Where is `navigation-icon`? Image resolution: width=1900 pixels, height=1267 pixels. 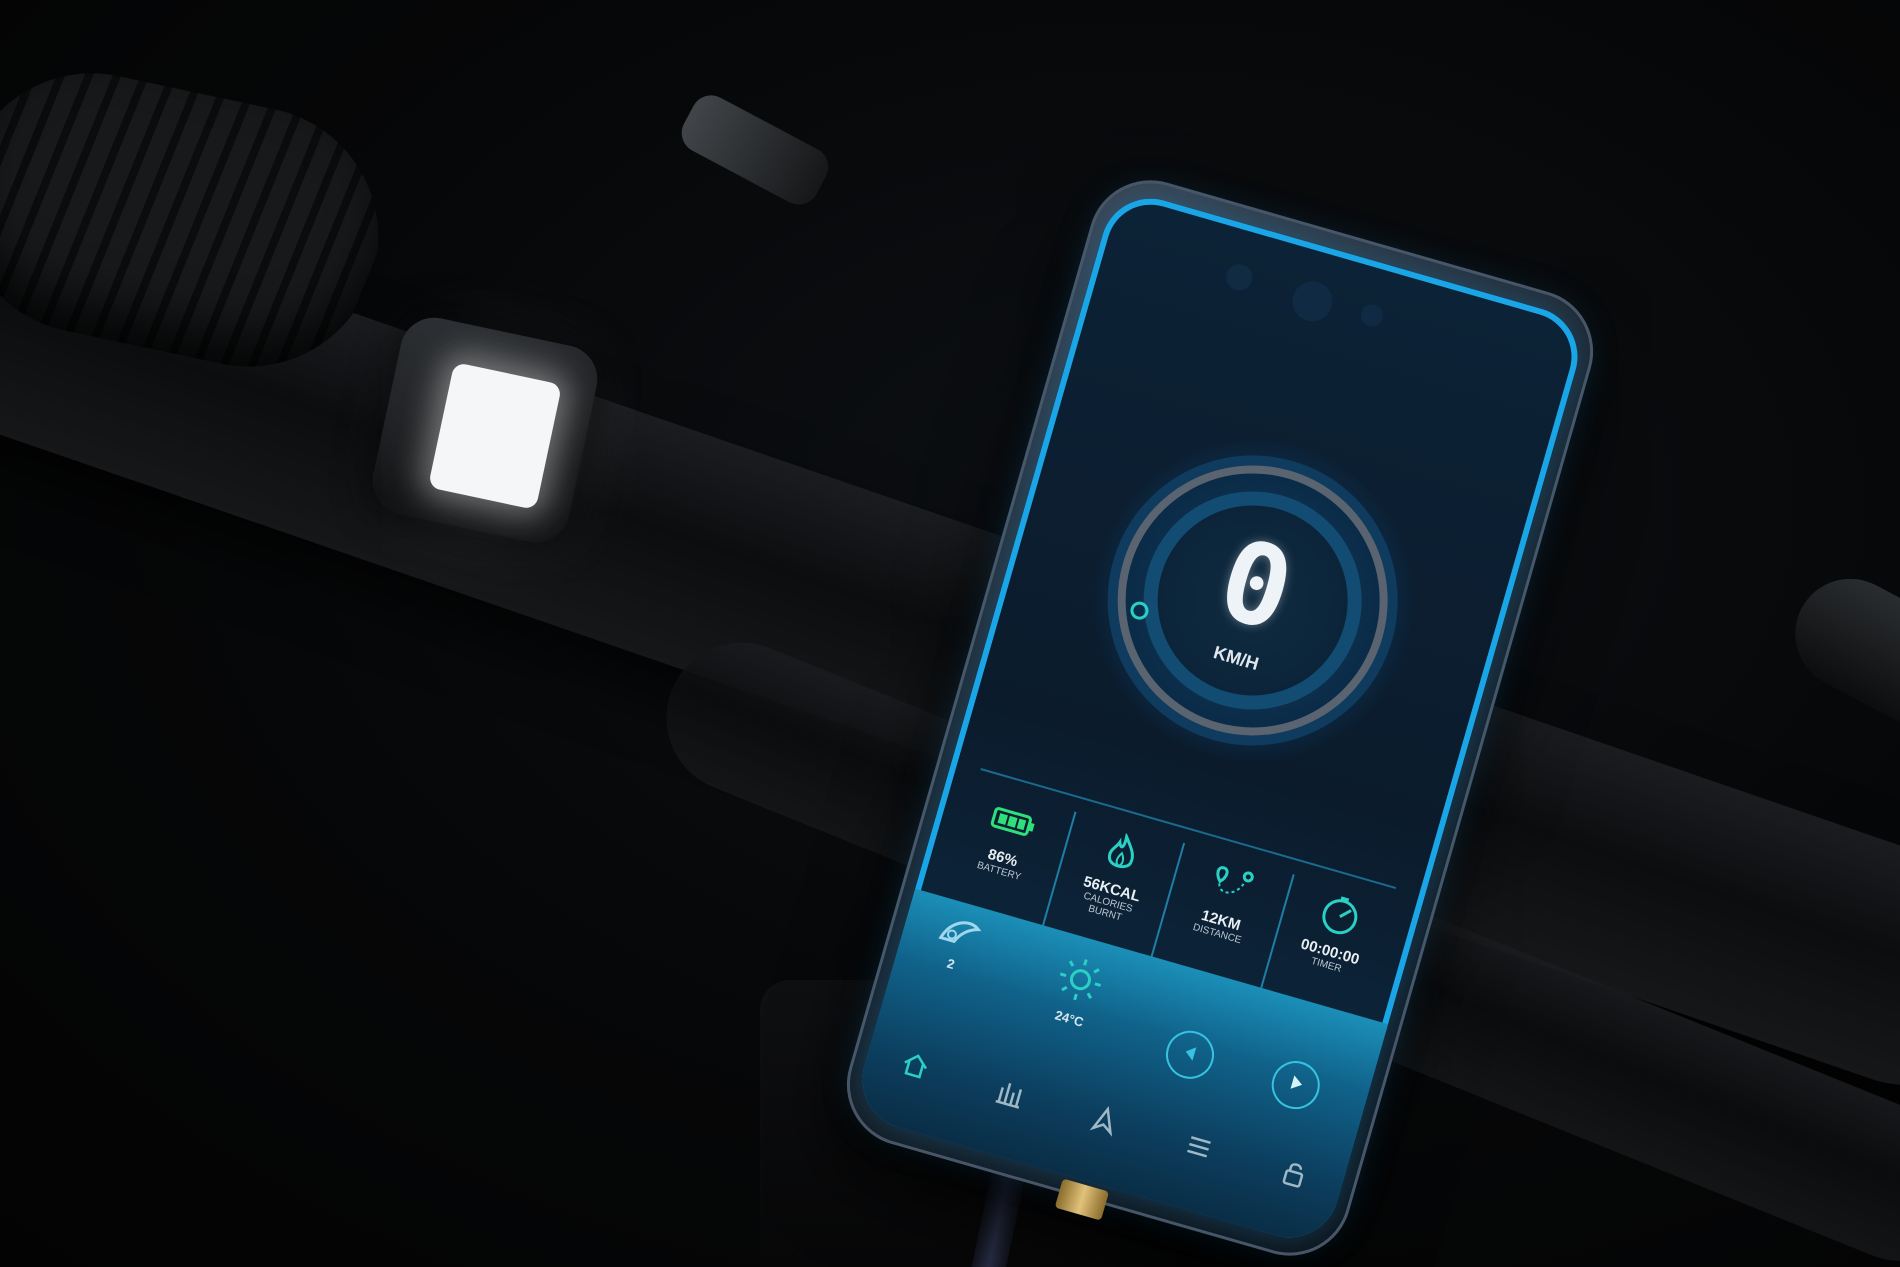 navigation-icon is located at coordinates (1104, 1119).